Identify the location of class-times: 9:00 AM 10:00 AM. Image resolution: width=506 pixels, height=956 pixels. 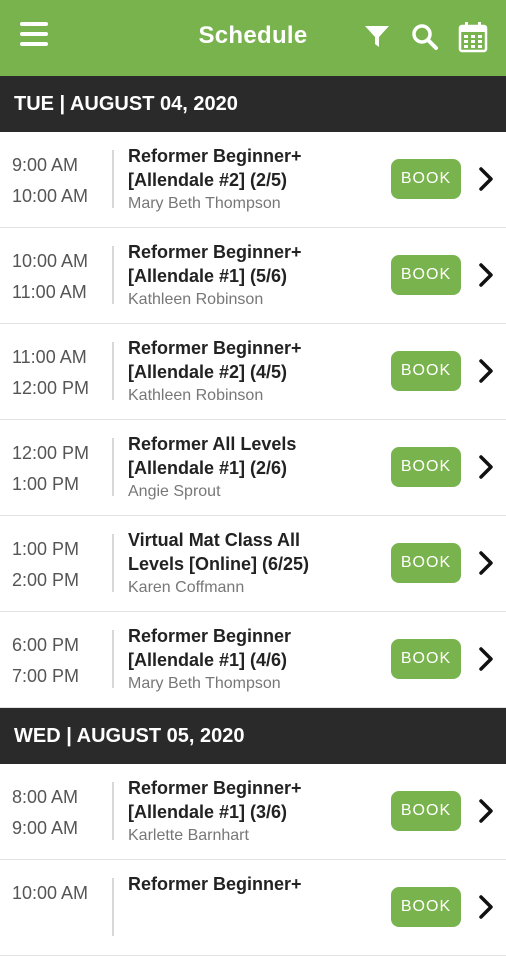
(61, 181).